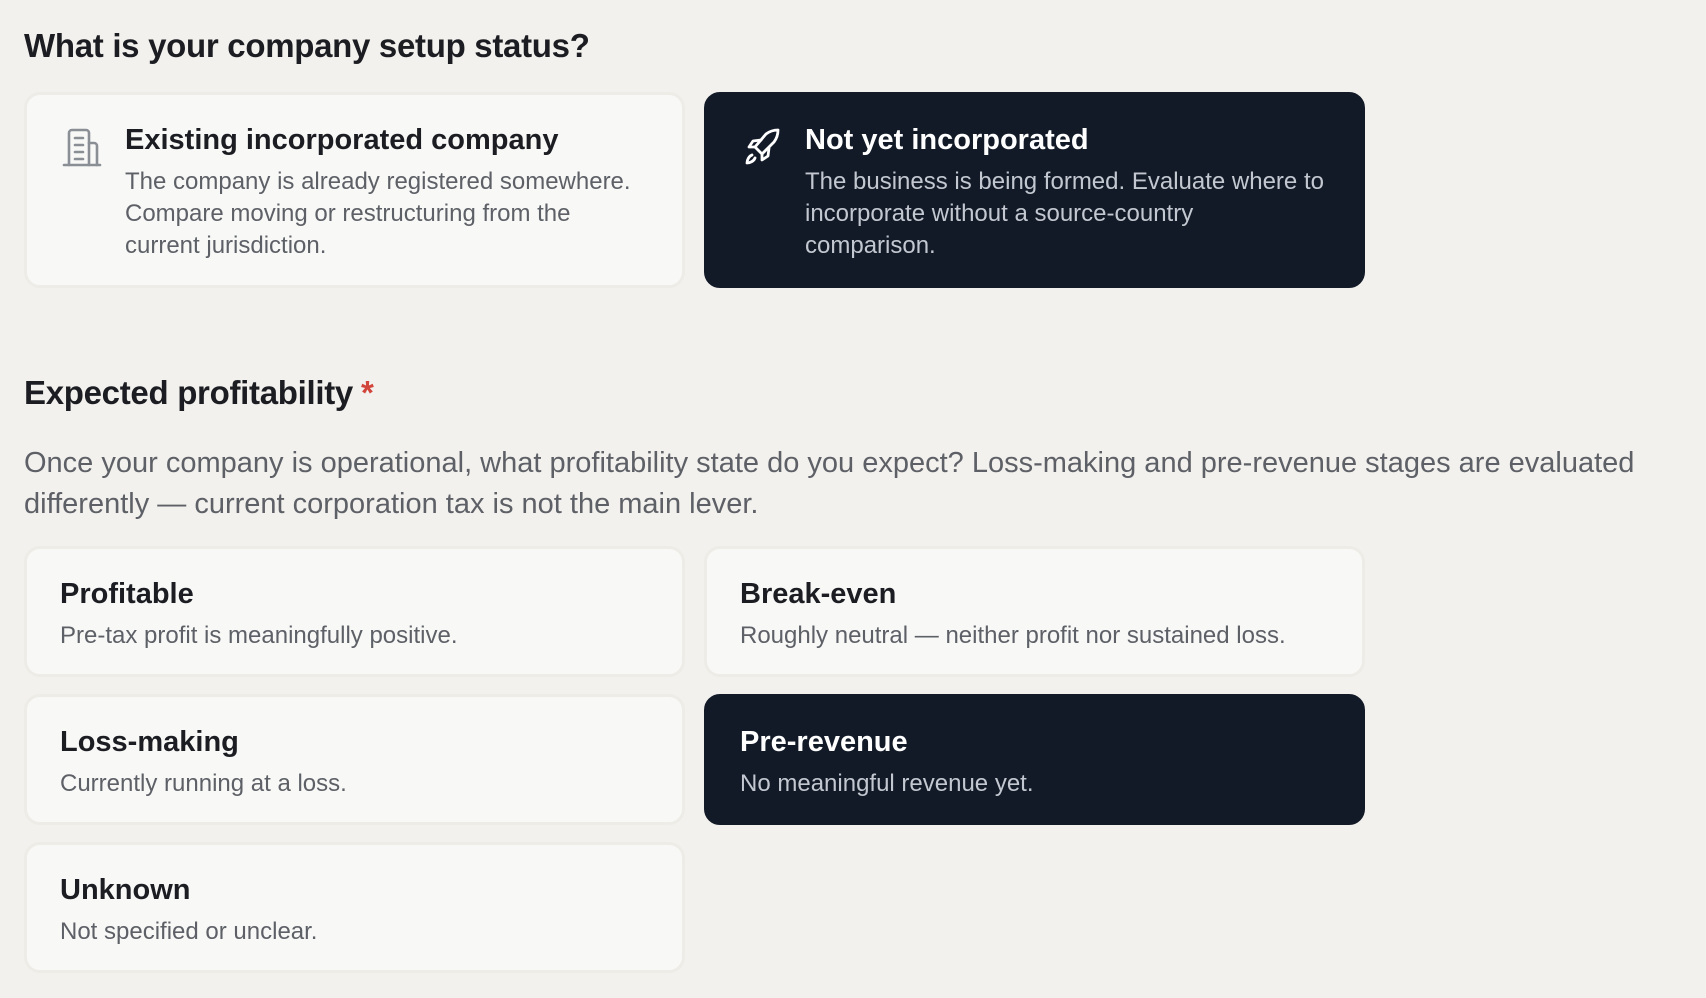 Image resolution: width=1706 pixels, height=998 pixels. Describe the element at coordinates (259, 635) in the screenshot. I see `option-description: Pre-tax profit is meaningfully positive.` at that location.